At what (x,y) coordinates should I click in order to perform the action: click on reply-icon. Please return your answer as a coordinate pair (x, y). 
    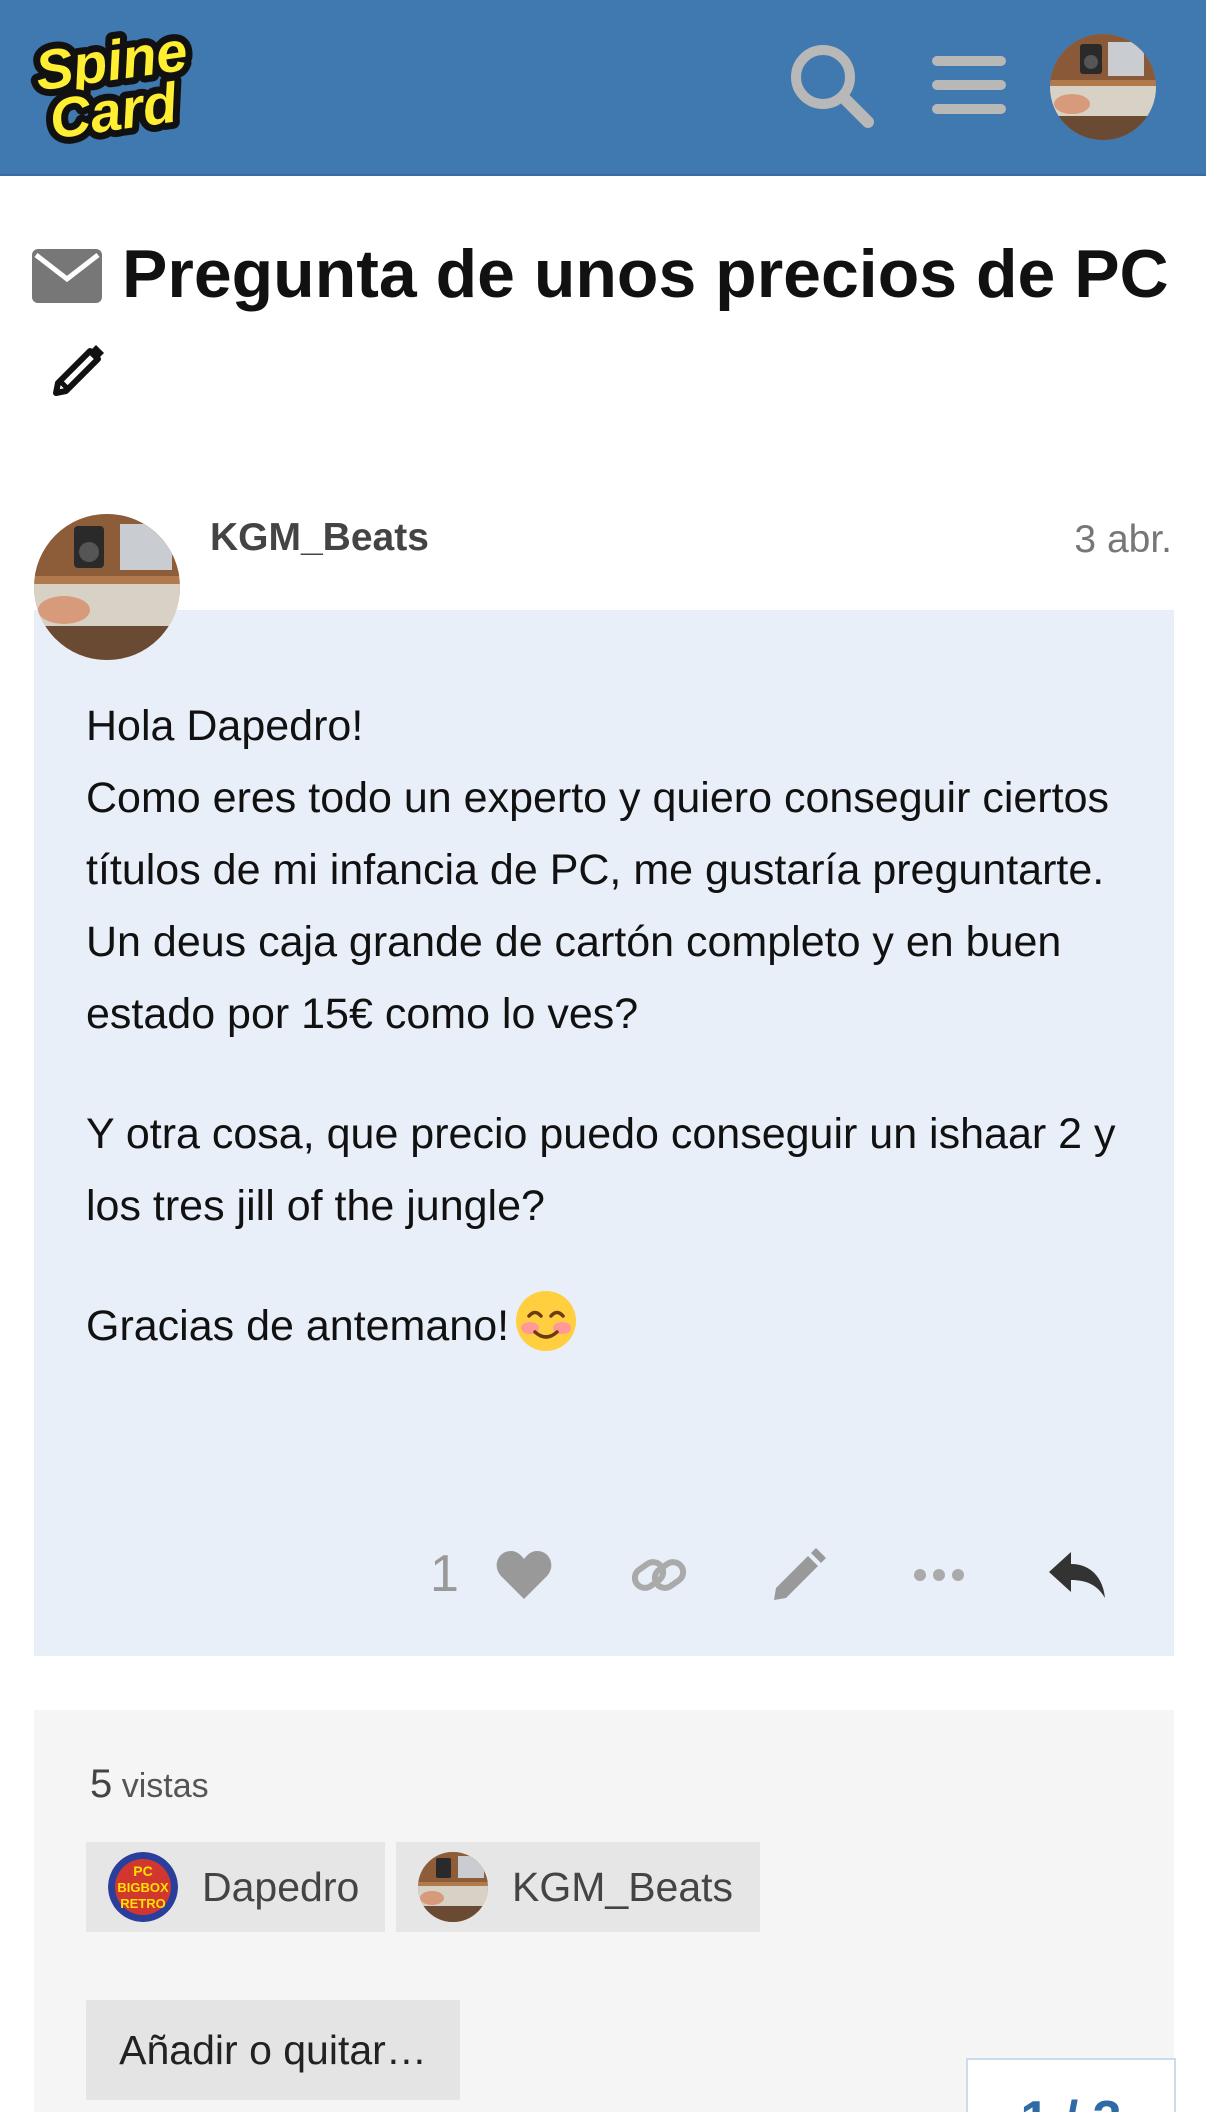
    Looking at the image, I should click on (1077, 1575).